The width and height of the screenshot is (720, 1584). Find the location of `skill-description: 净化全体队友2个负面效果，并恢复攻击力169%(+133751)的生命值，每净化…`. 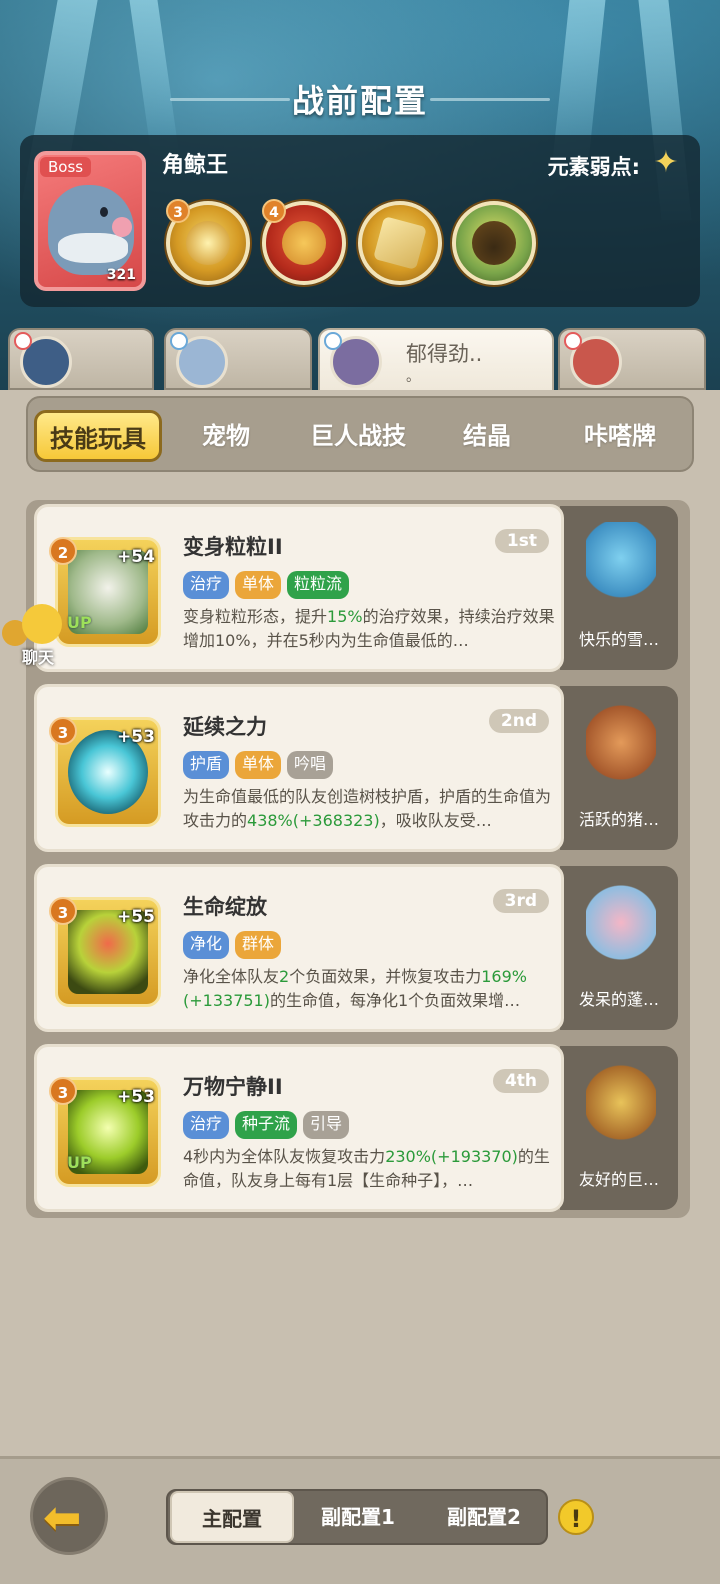

skill-description: 净化全体队友2个负面效果，并恢复攻击力169%(+133751)的生命值，每净化… is located at coordinates (370, 989).